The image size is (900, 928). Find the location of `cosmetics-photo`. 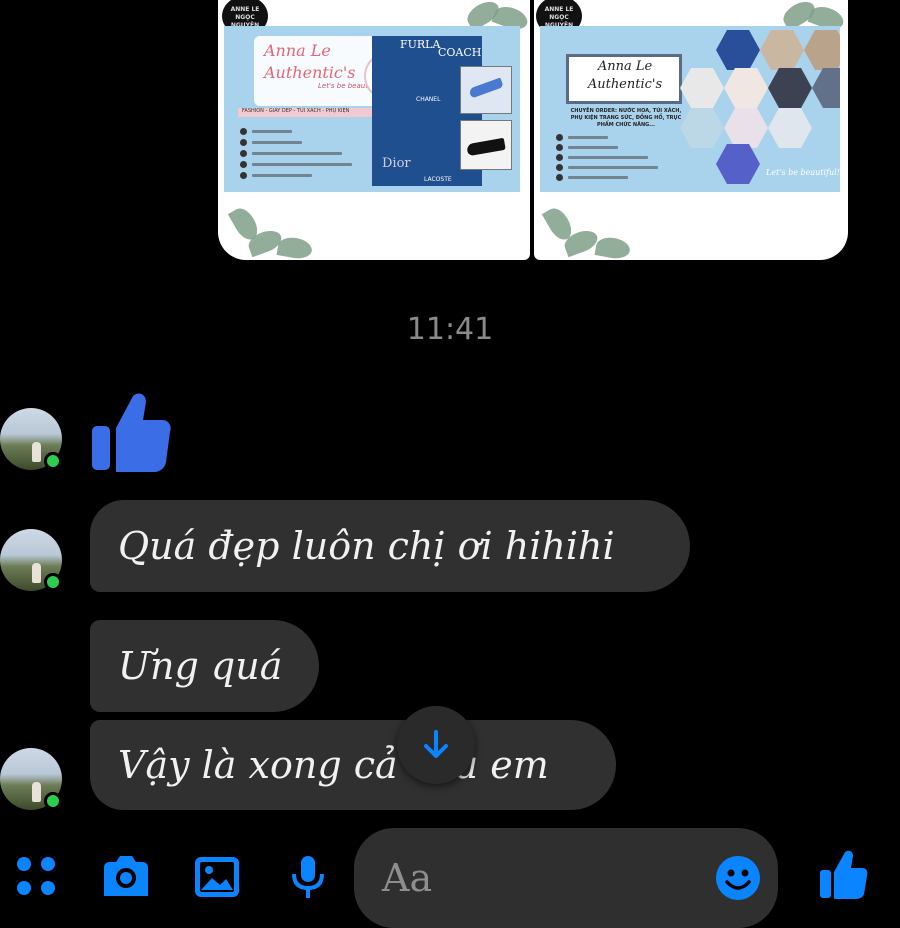

cosmetics-photo is located at coordinates (738, 164).